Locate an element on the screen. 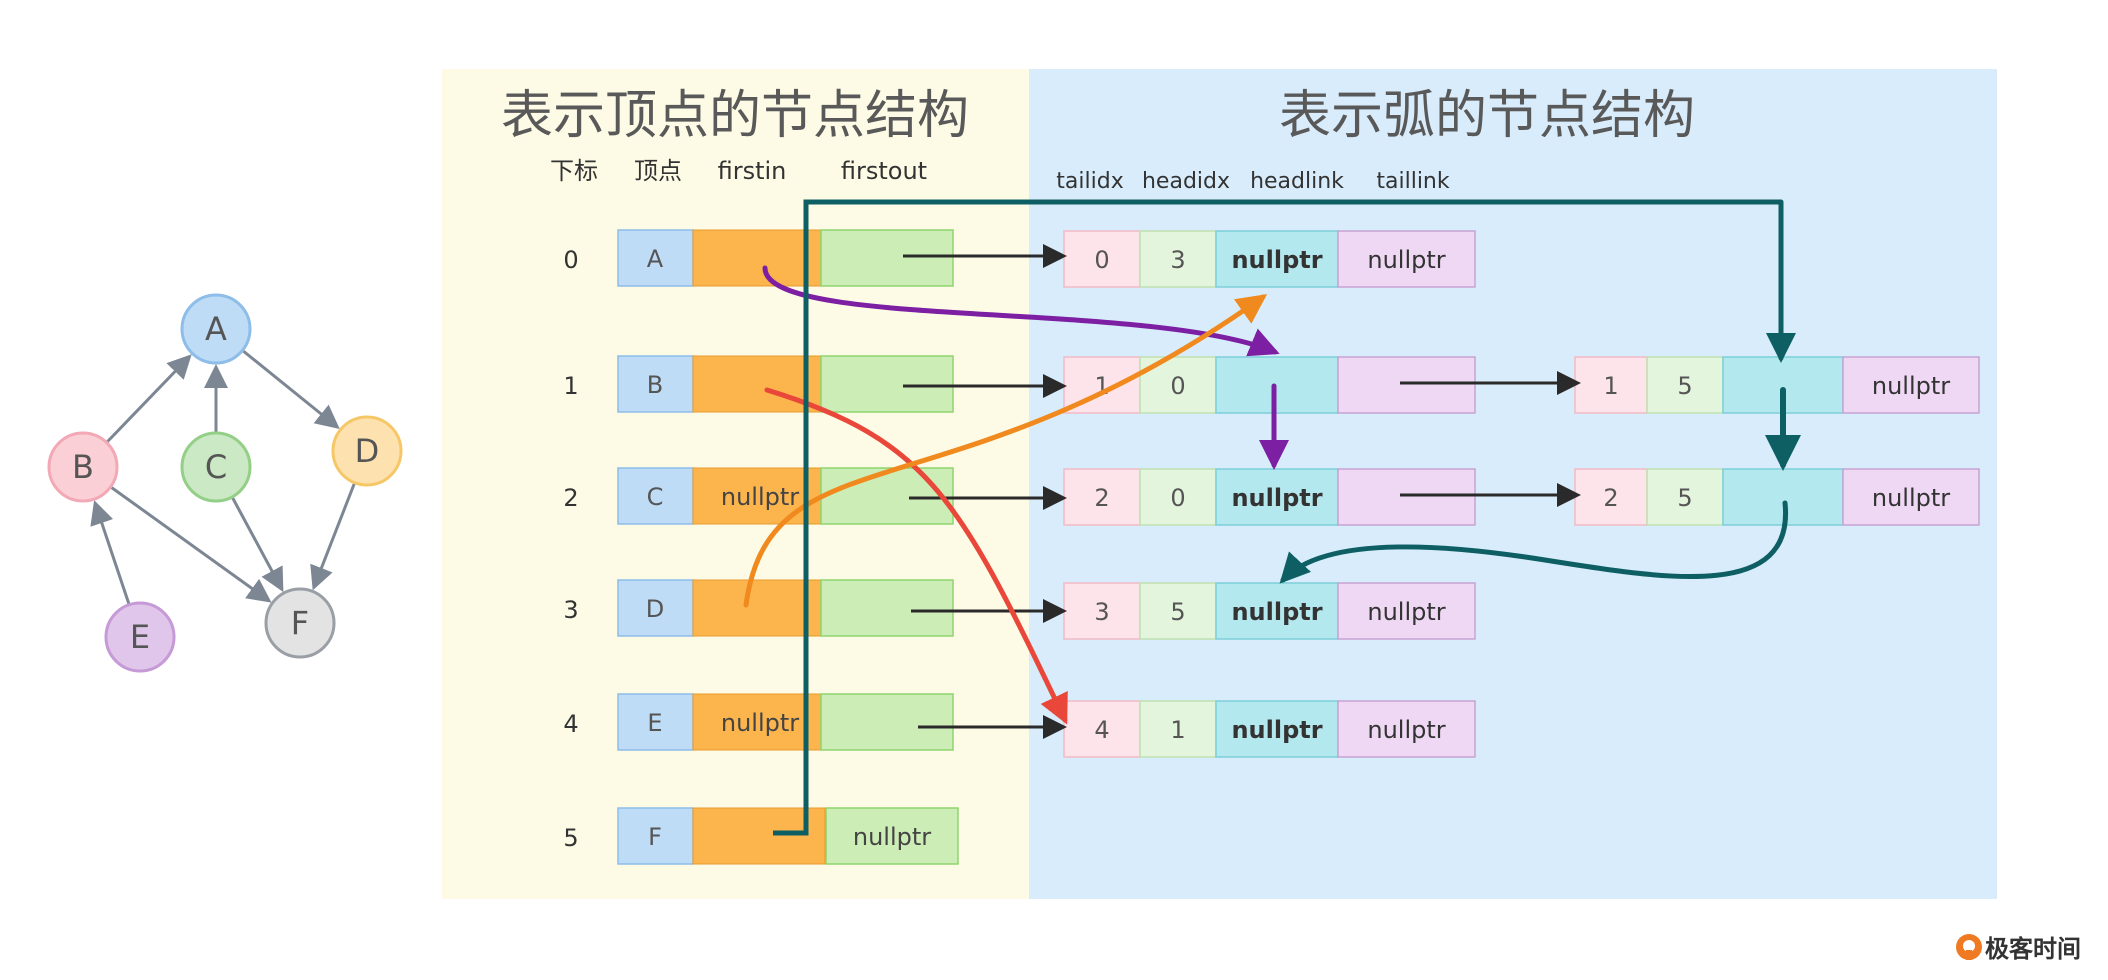  header-taillink: taillink is located at coordinates (1413, 181).